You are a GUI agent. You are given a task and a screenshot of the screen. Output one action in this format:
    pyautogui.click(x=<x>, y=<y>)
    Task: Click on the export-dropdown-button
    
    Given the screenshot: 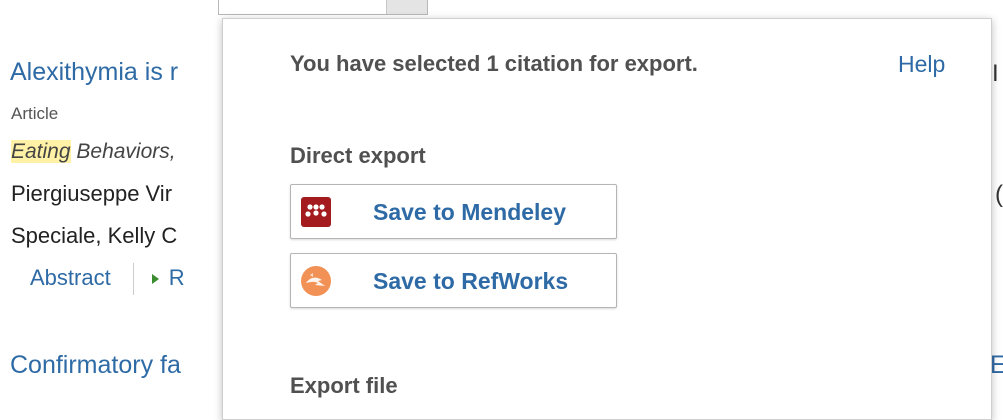 What is the action you would take?
    pyautogui.click(x=323, y=7)
    